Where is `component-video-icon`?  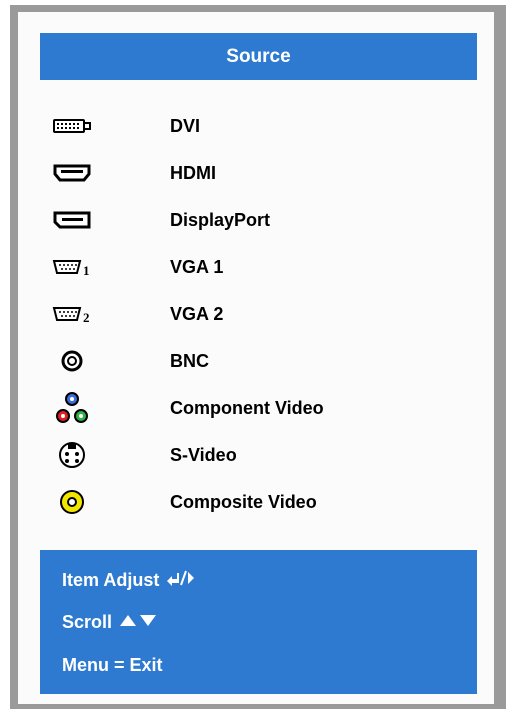
component-video-icon is located at coordinates (72, 408).